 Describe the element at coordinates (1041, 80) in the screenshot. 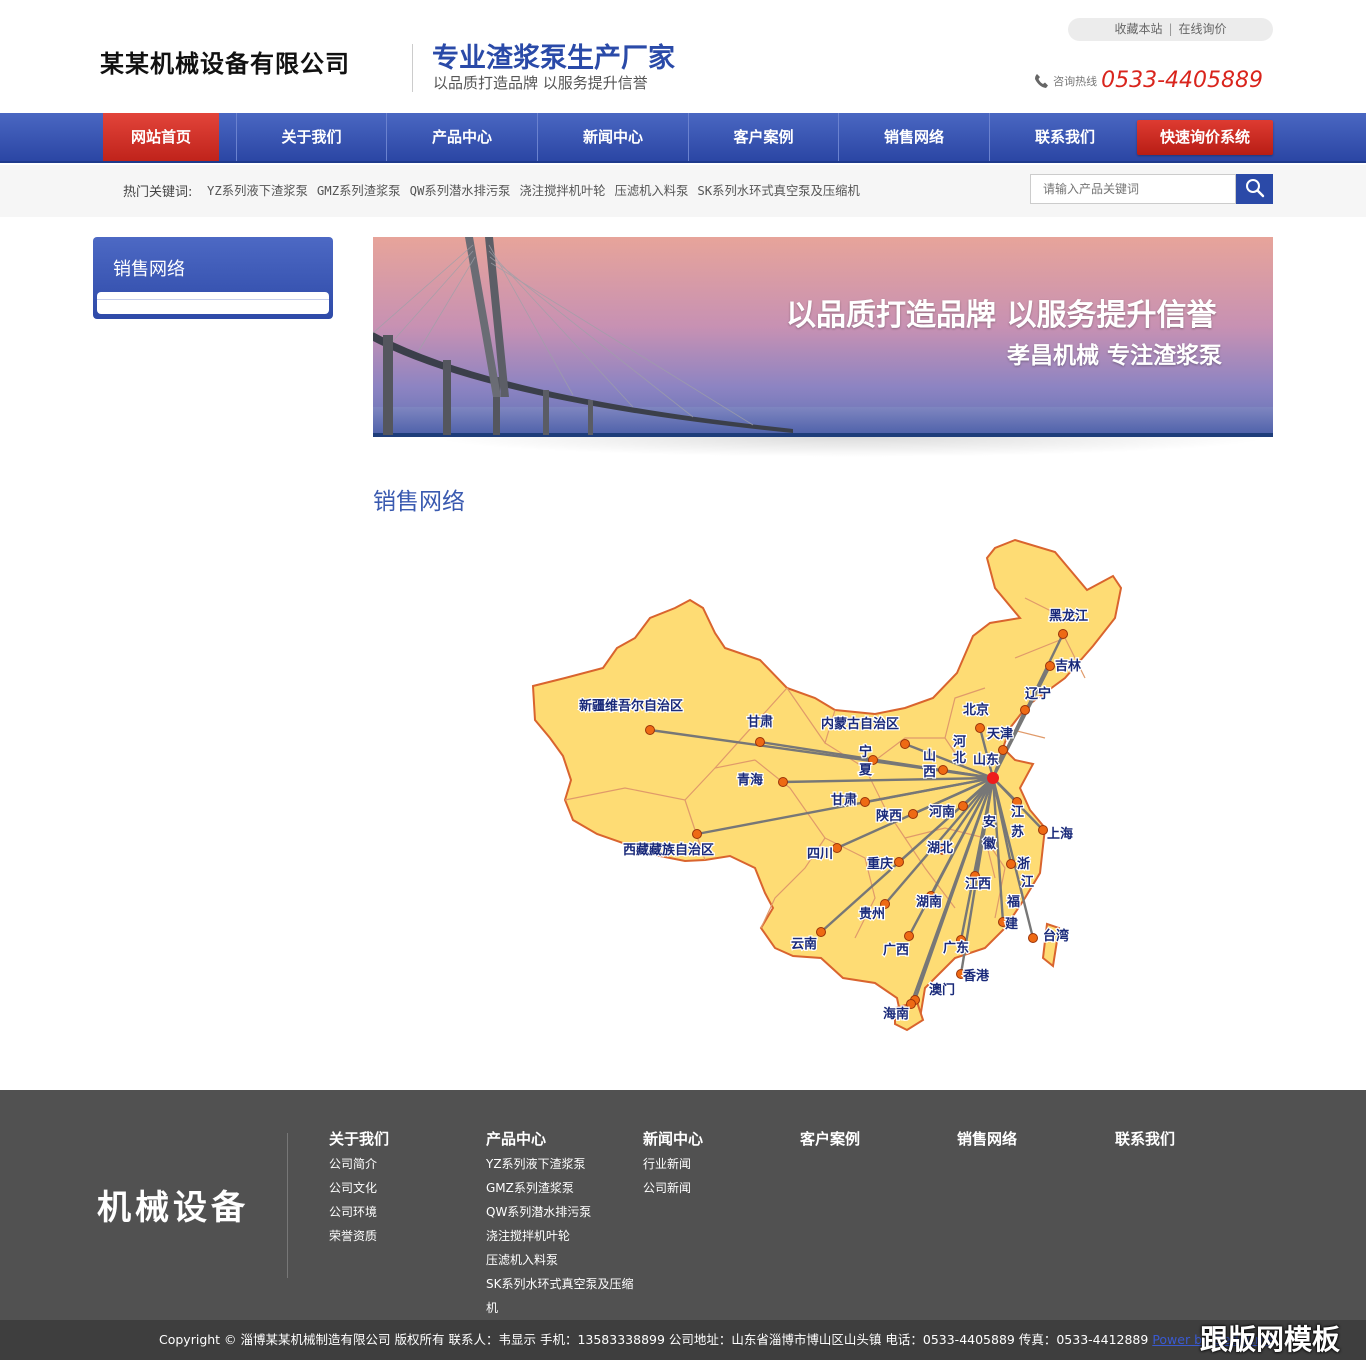

I see `phone-icon` at that location.